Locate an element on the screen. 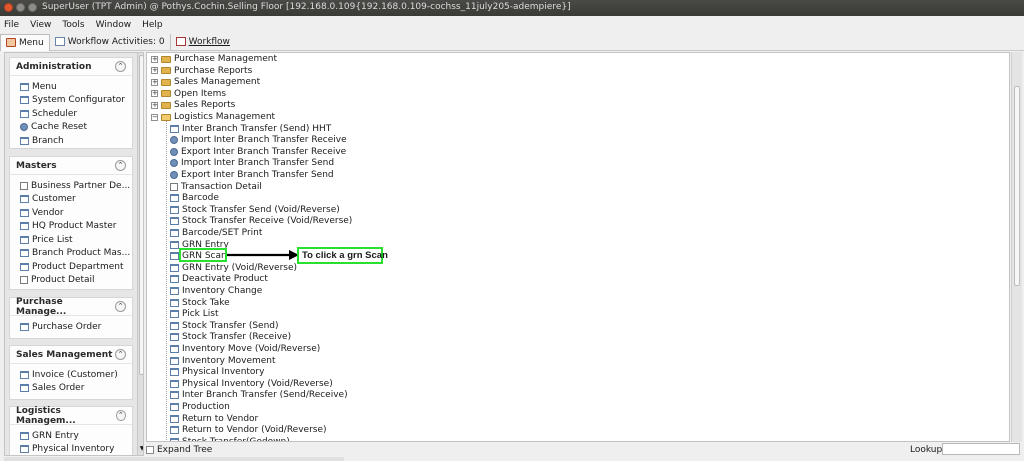 Image resolution: width=1024 pixels, height=461 pixels. tree-item: Physical Inventory (Void/Reverse) is located at coordinates (251, 383).